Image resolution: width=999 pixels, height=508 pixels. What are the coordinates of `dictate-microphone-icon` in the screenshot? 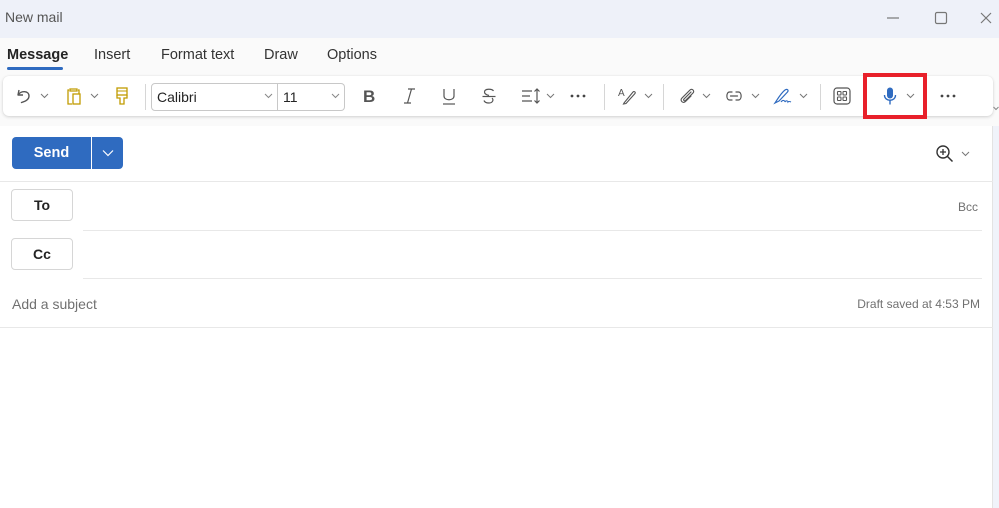 It's located at (890, 96).